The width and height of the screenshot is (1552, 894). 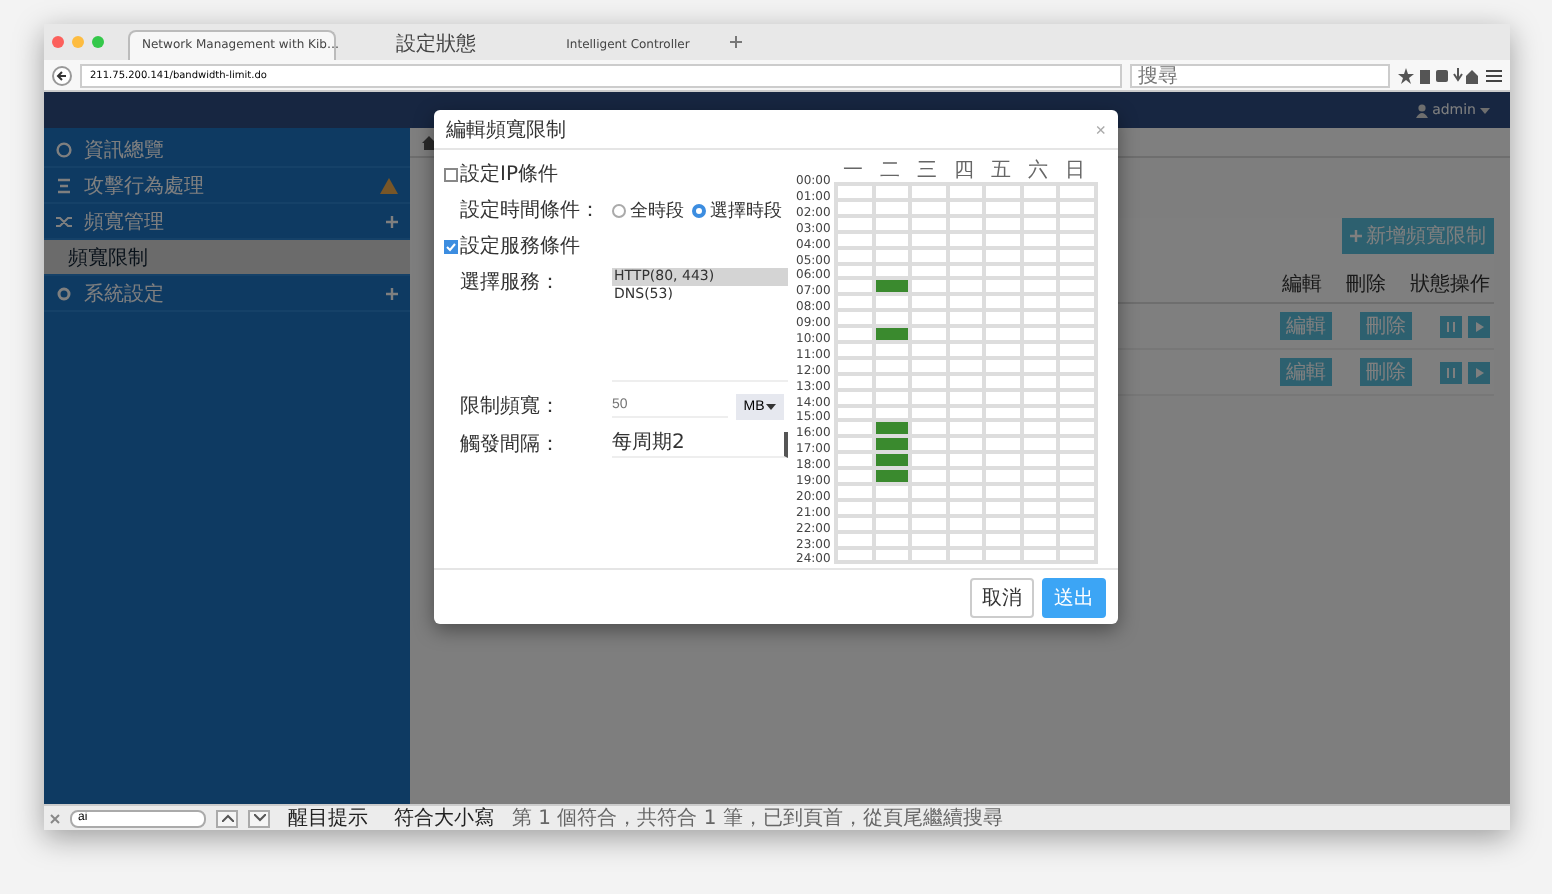 I want to click on next-button, so click(x=259, y=818).